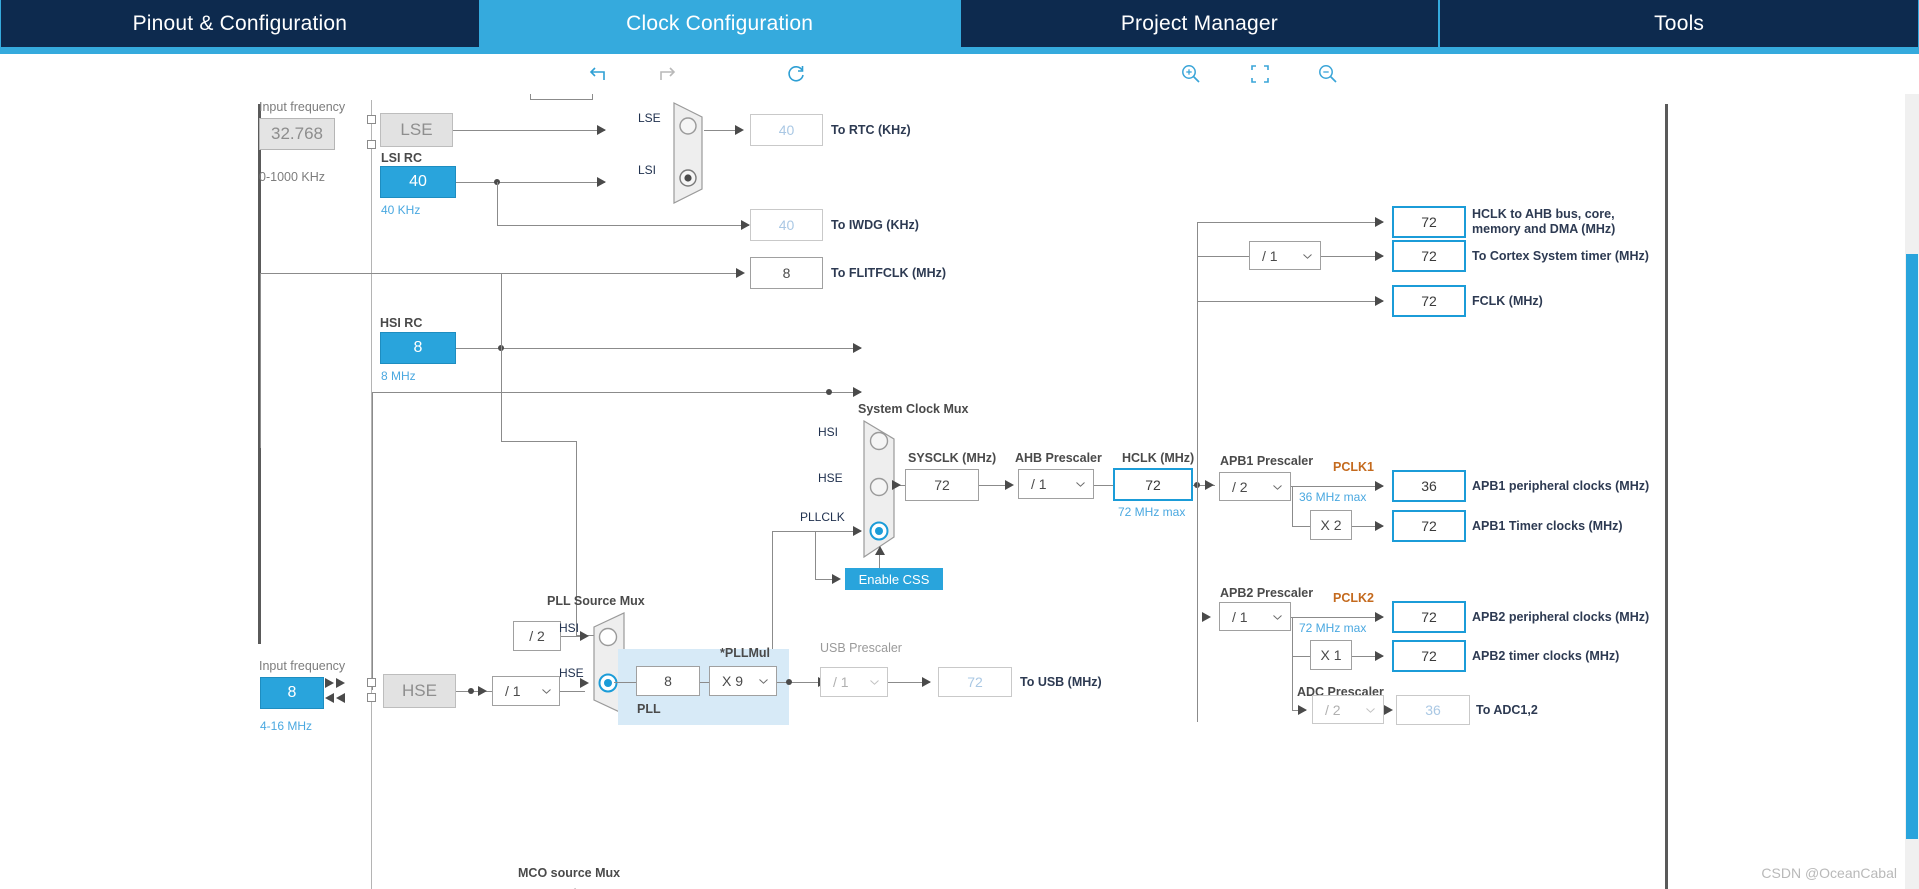 The image size is (1919, 889). Describe the element at coordinates (1543, 214) in the screenshot. I see `ahb-bus-label-line1: HCLK to AHB bus, core,` at that location.